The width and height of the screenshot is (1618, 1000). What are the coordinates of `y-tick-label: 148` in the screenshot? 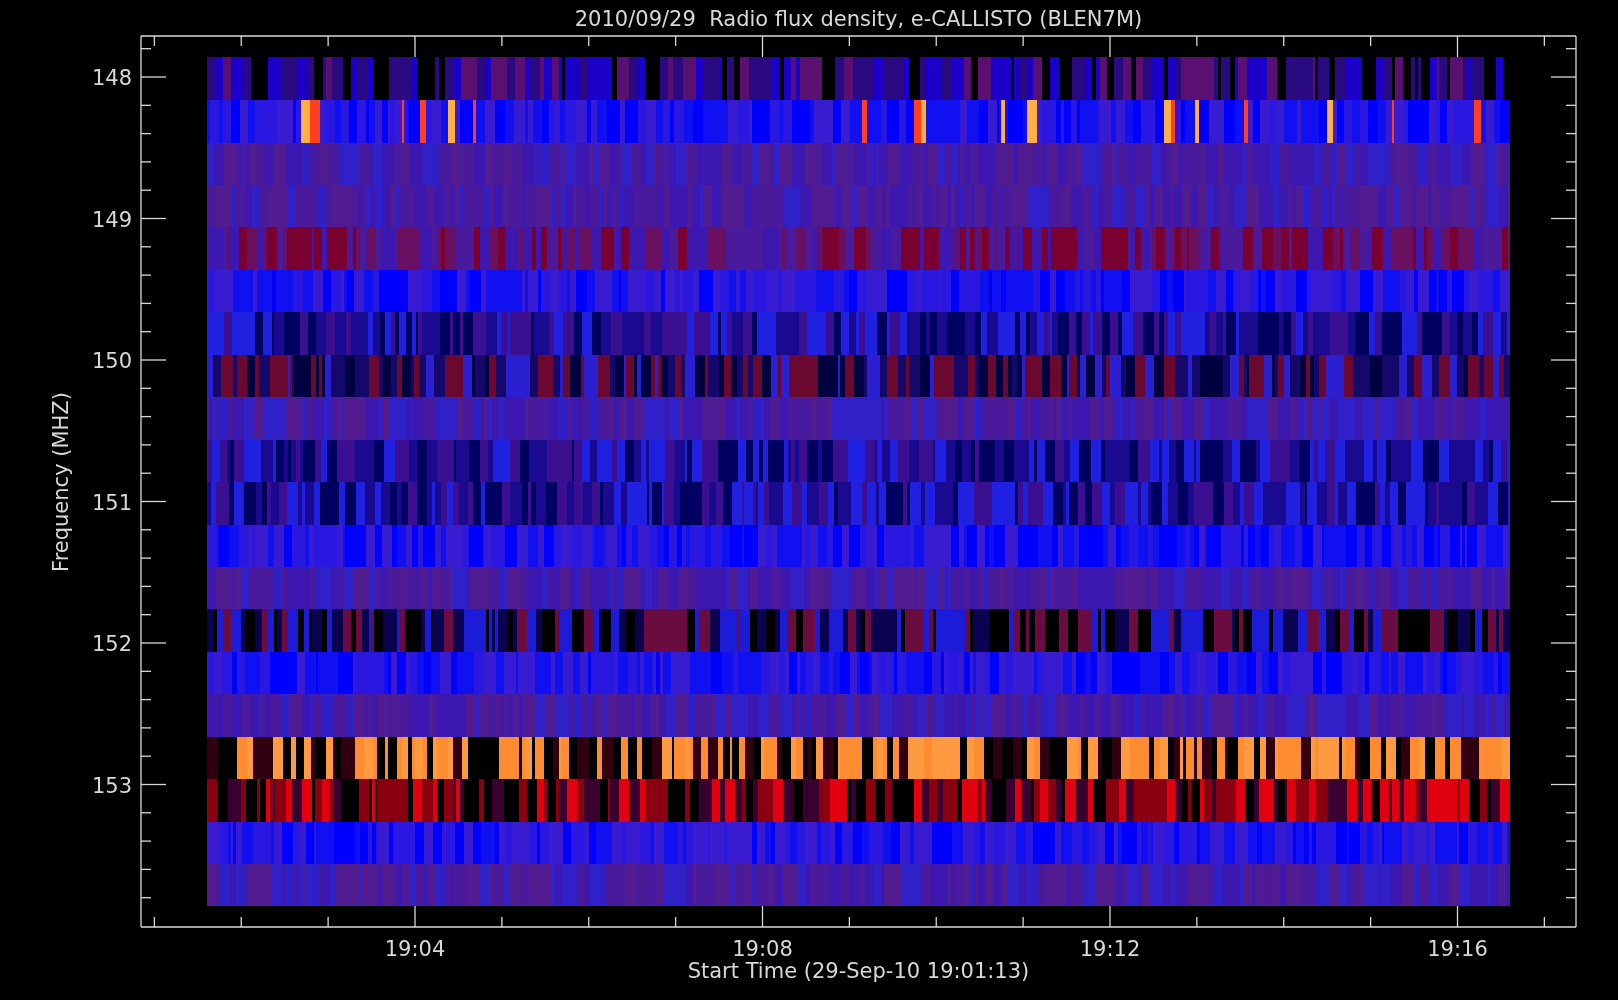 It's located at (111, 78).